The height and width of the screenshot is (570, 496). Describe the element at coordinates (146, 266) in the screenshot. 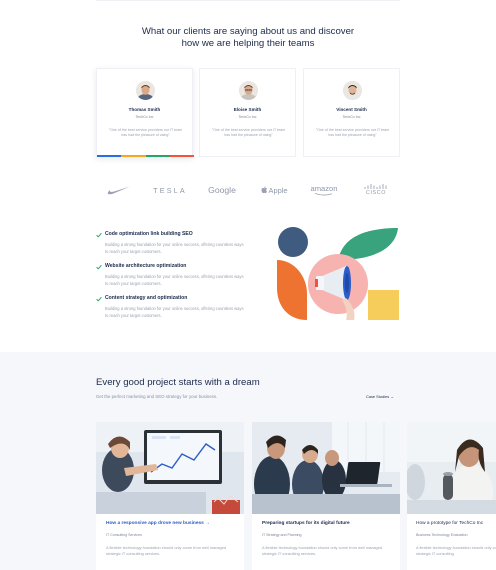

I see `feature-title: Website architecture optimization` at that location.